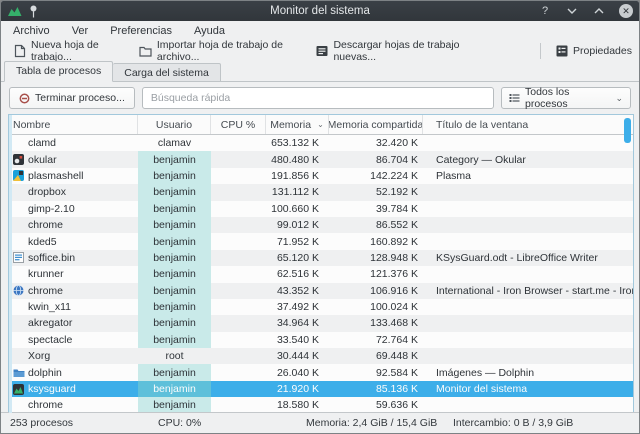  What do you see at coordinates (394, 274) in the screenshot?
I see `cell-shared: 121.376 K` at bounding box center [394, 274].